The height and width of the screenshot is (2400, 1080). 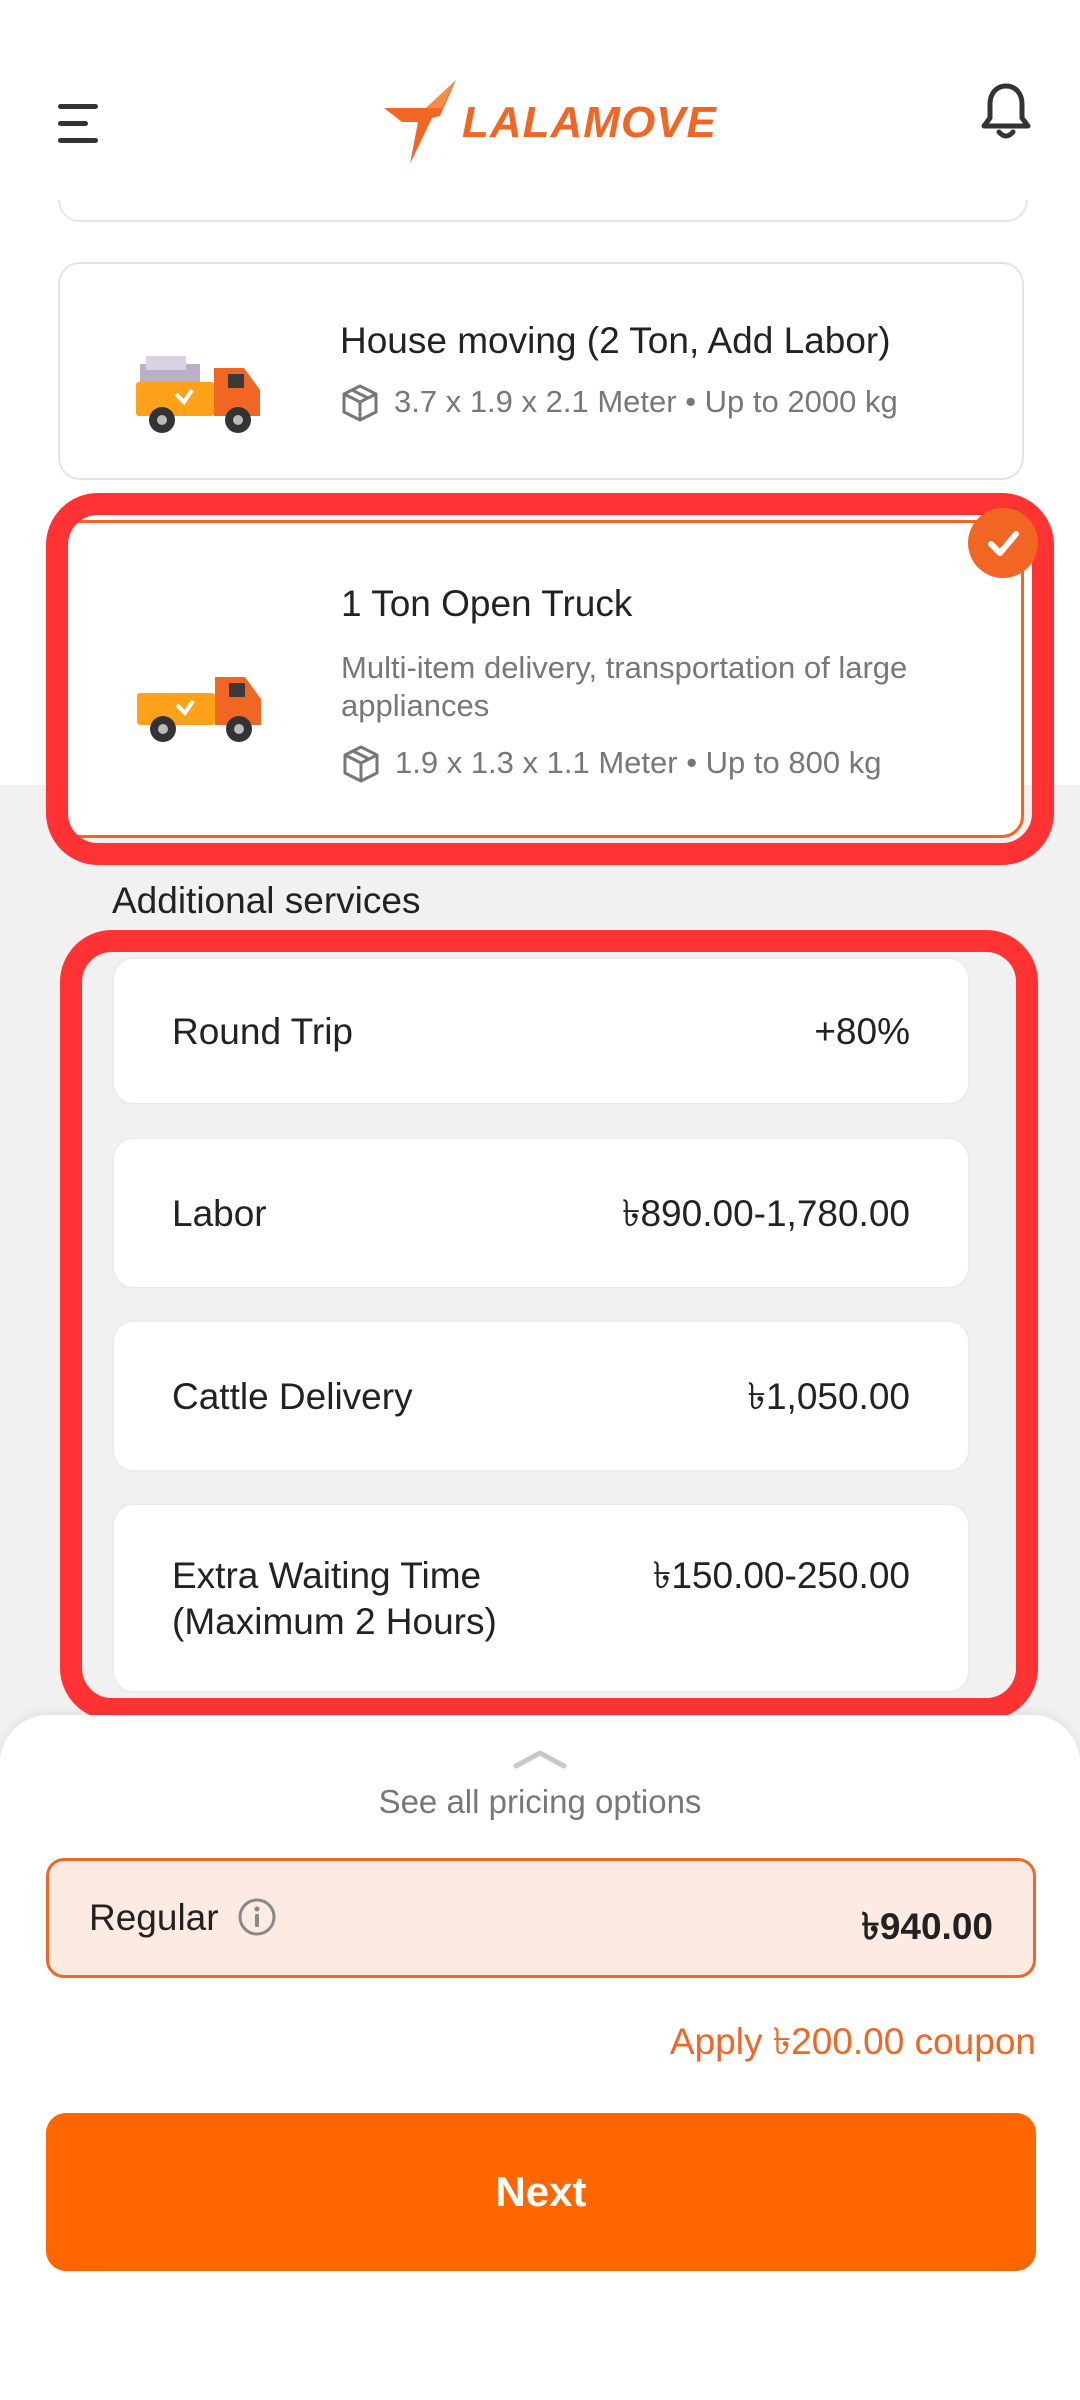 I want to click on see-all-pricing-link: See all pricing options, so click(x=540, y=1802).